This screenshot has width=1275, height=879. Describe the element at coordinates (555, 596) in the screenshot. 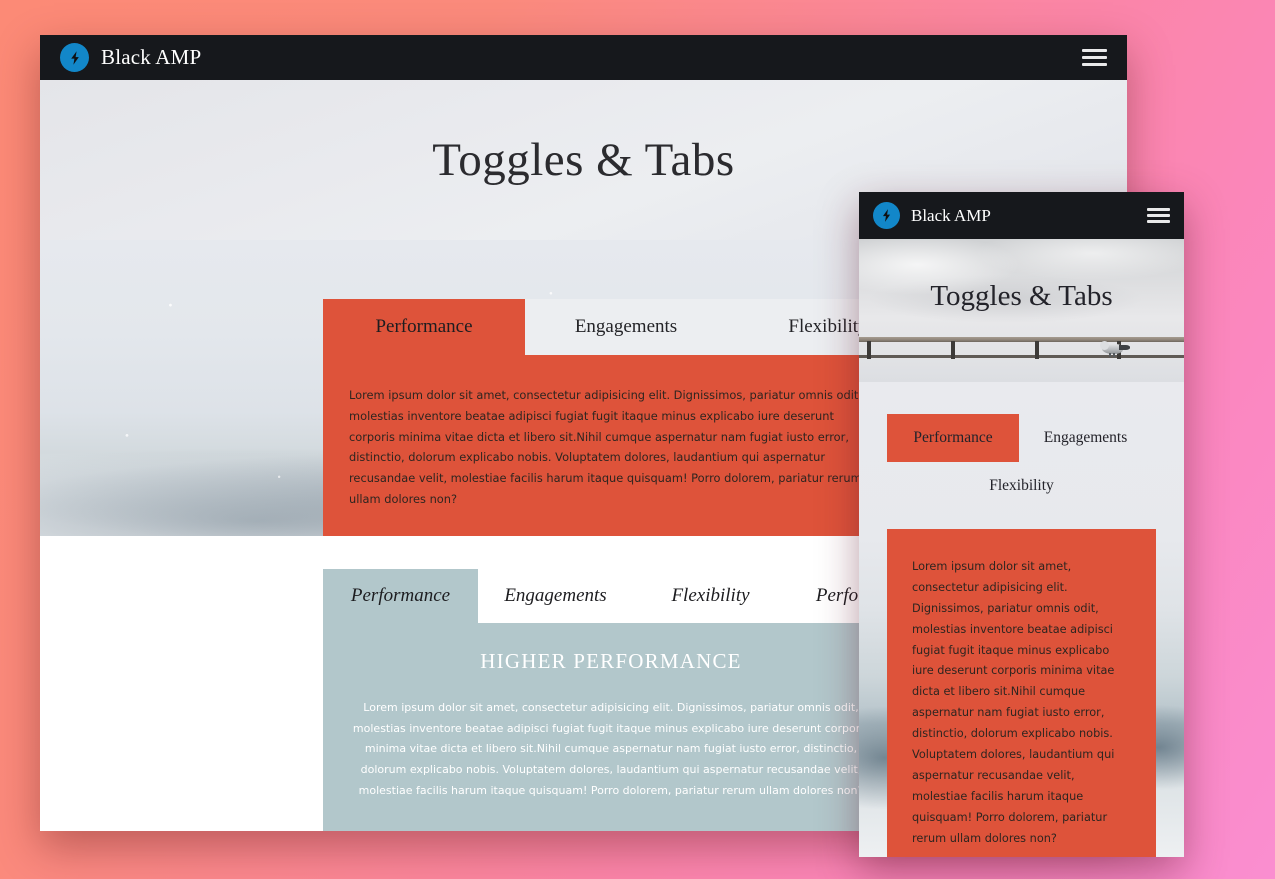

I see `tab-engagements-italic: Engagements` at that location.